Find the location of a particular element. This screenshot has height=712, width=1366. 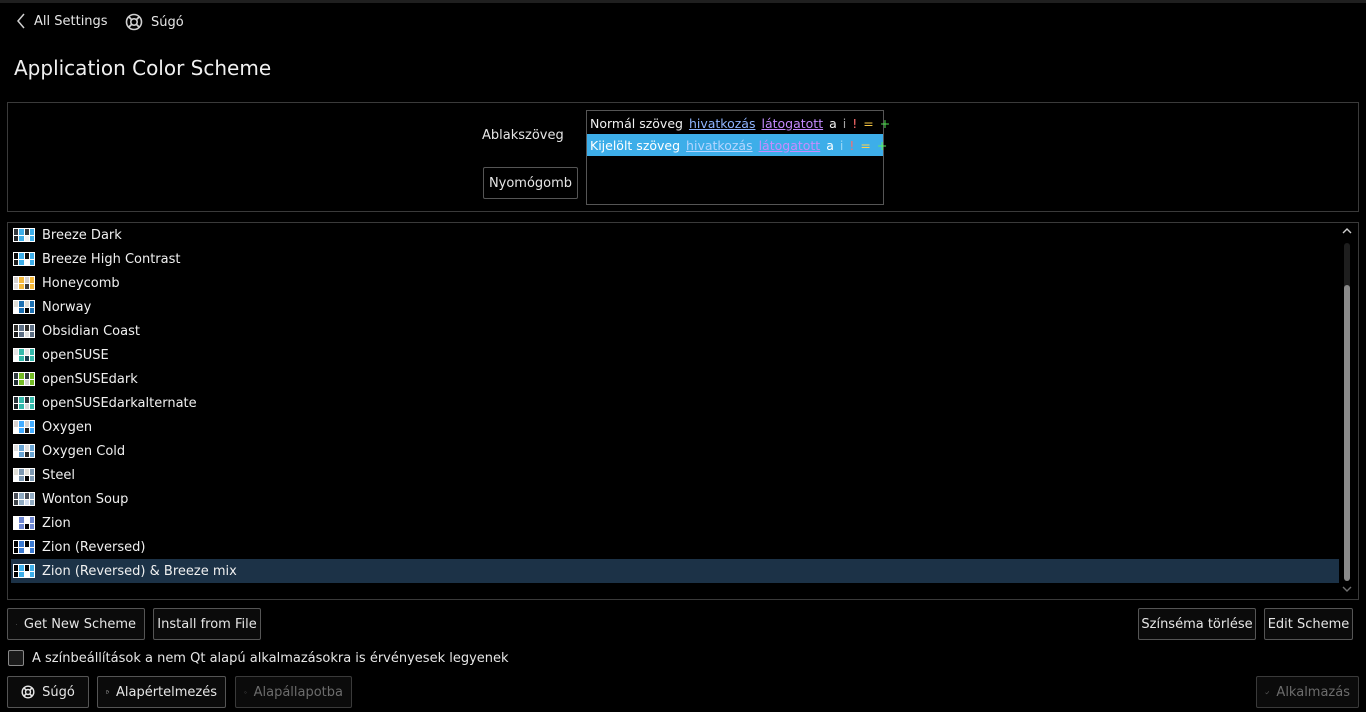

selected-neutral-text: = is located at coordinates (865, 145).